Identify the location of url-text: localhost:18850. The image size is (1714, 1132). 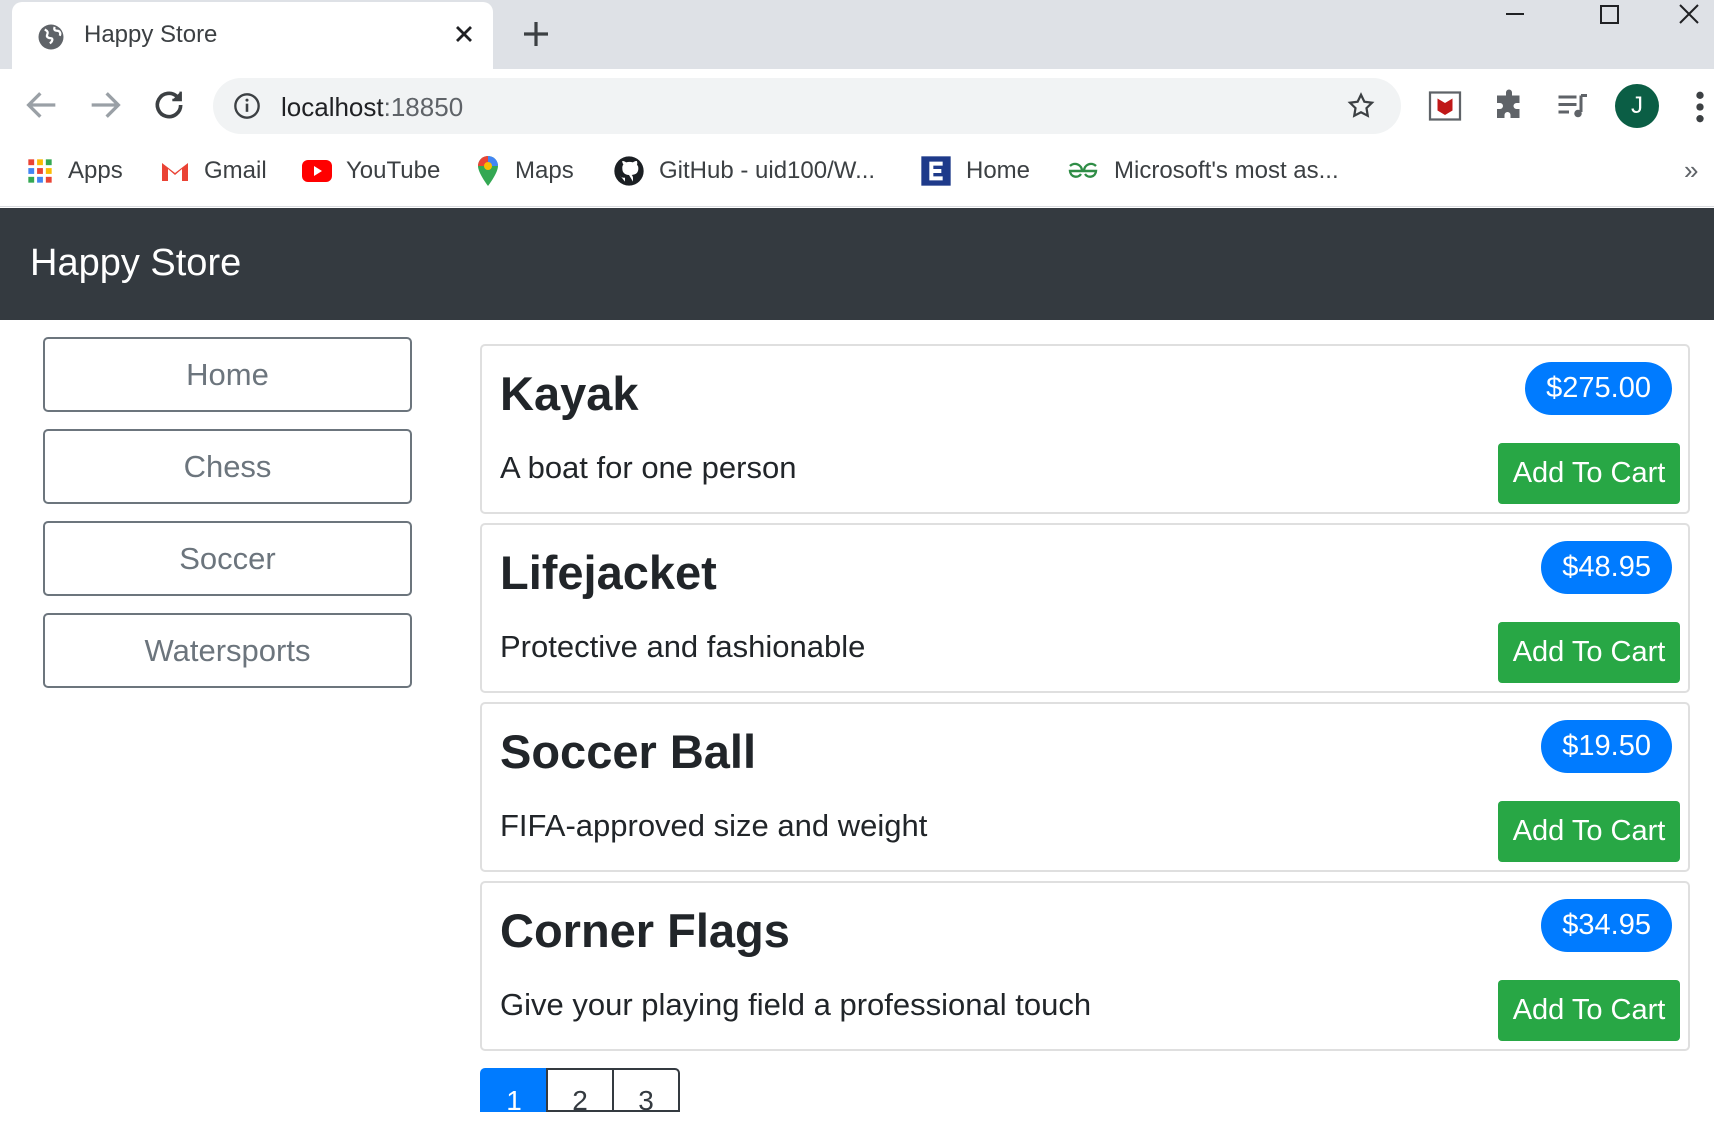
(372, 107).